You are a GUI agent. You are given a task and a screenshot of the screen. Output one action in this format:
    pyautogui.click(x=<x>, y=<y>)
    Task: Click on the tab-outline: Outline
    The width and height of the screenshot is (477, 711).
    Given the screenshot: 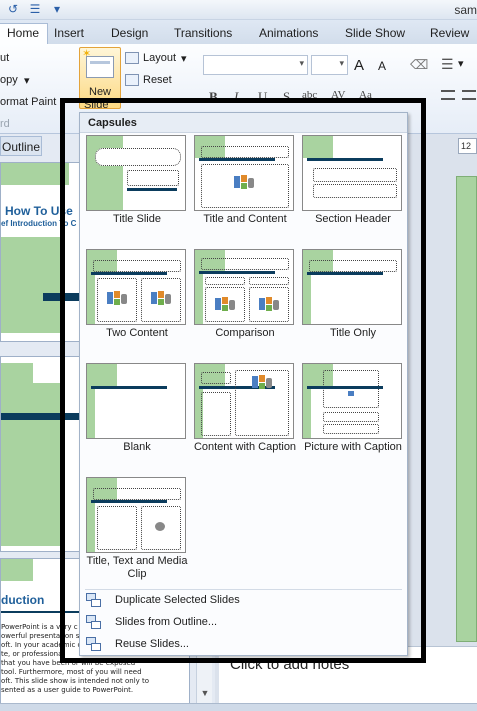 What is the action you would take?
    pyautogui.click(x=21, y=146)
    